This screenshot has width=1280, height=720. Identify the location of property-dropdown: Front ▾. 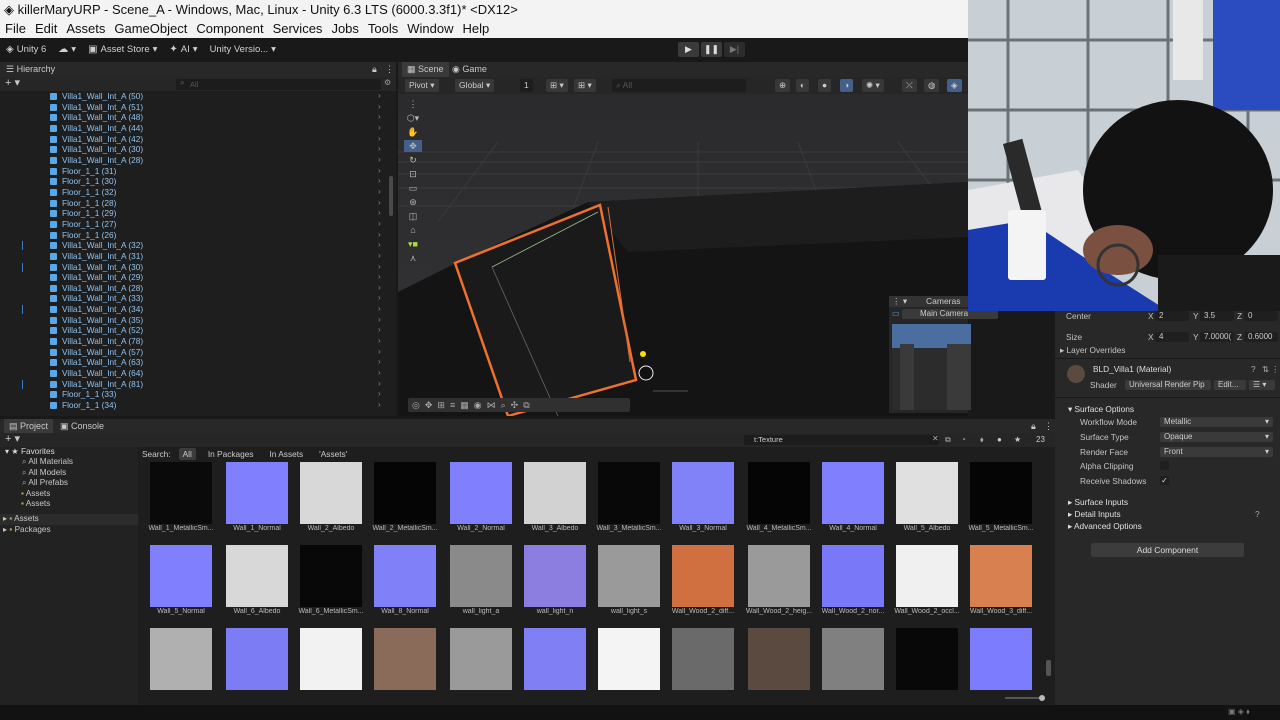
(1216, 452).